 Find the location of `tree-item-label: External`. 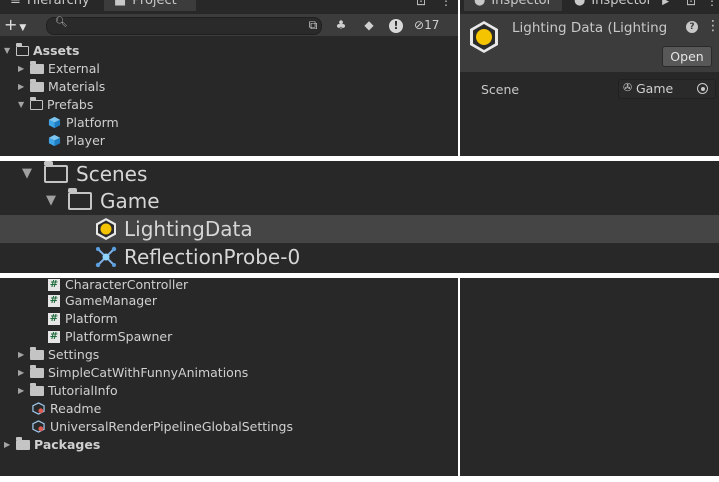

tree-item-label: External is located at coordinates (74, 68).